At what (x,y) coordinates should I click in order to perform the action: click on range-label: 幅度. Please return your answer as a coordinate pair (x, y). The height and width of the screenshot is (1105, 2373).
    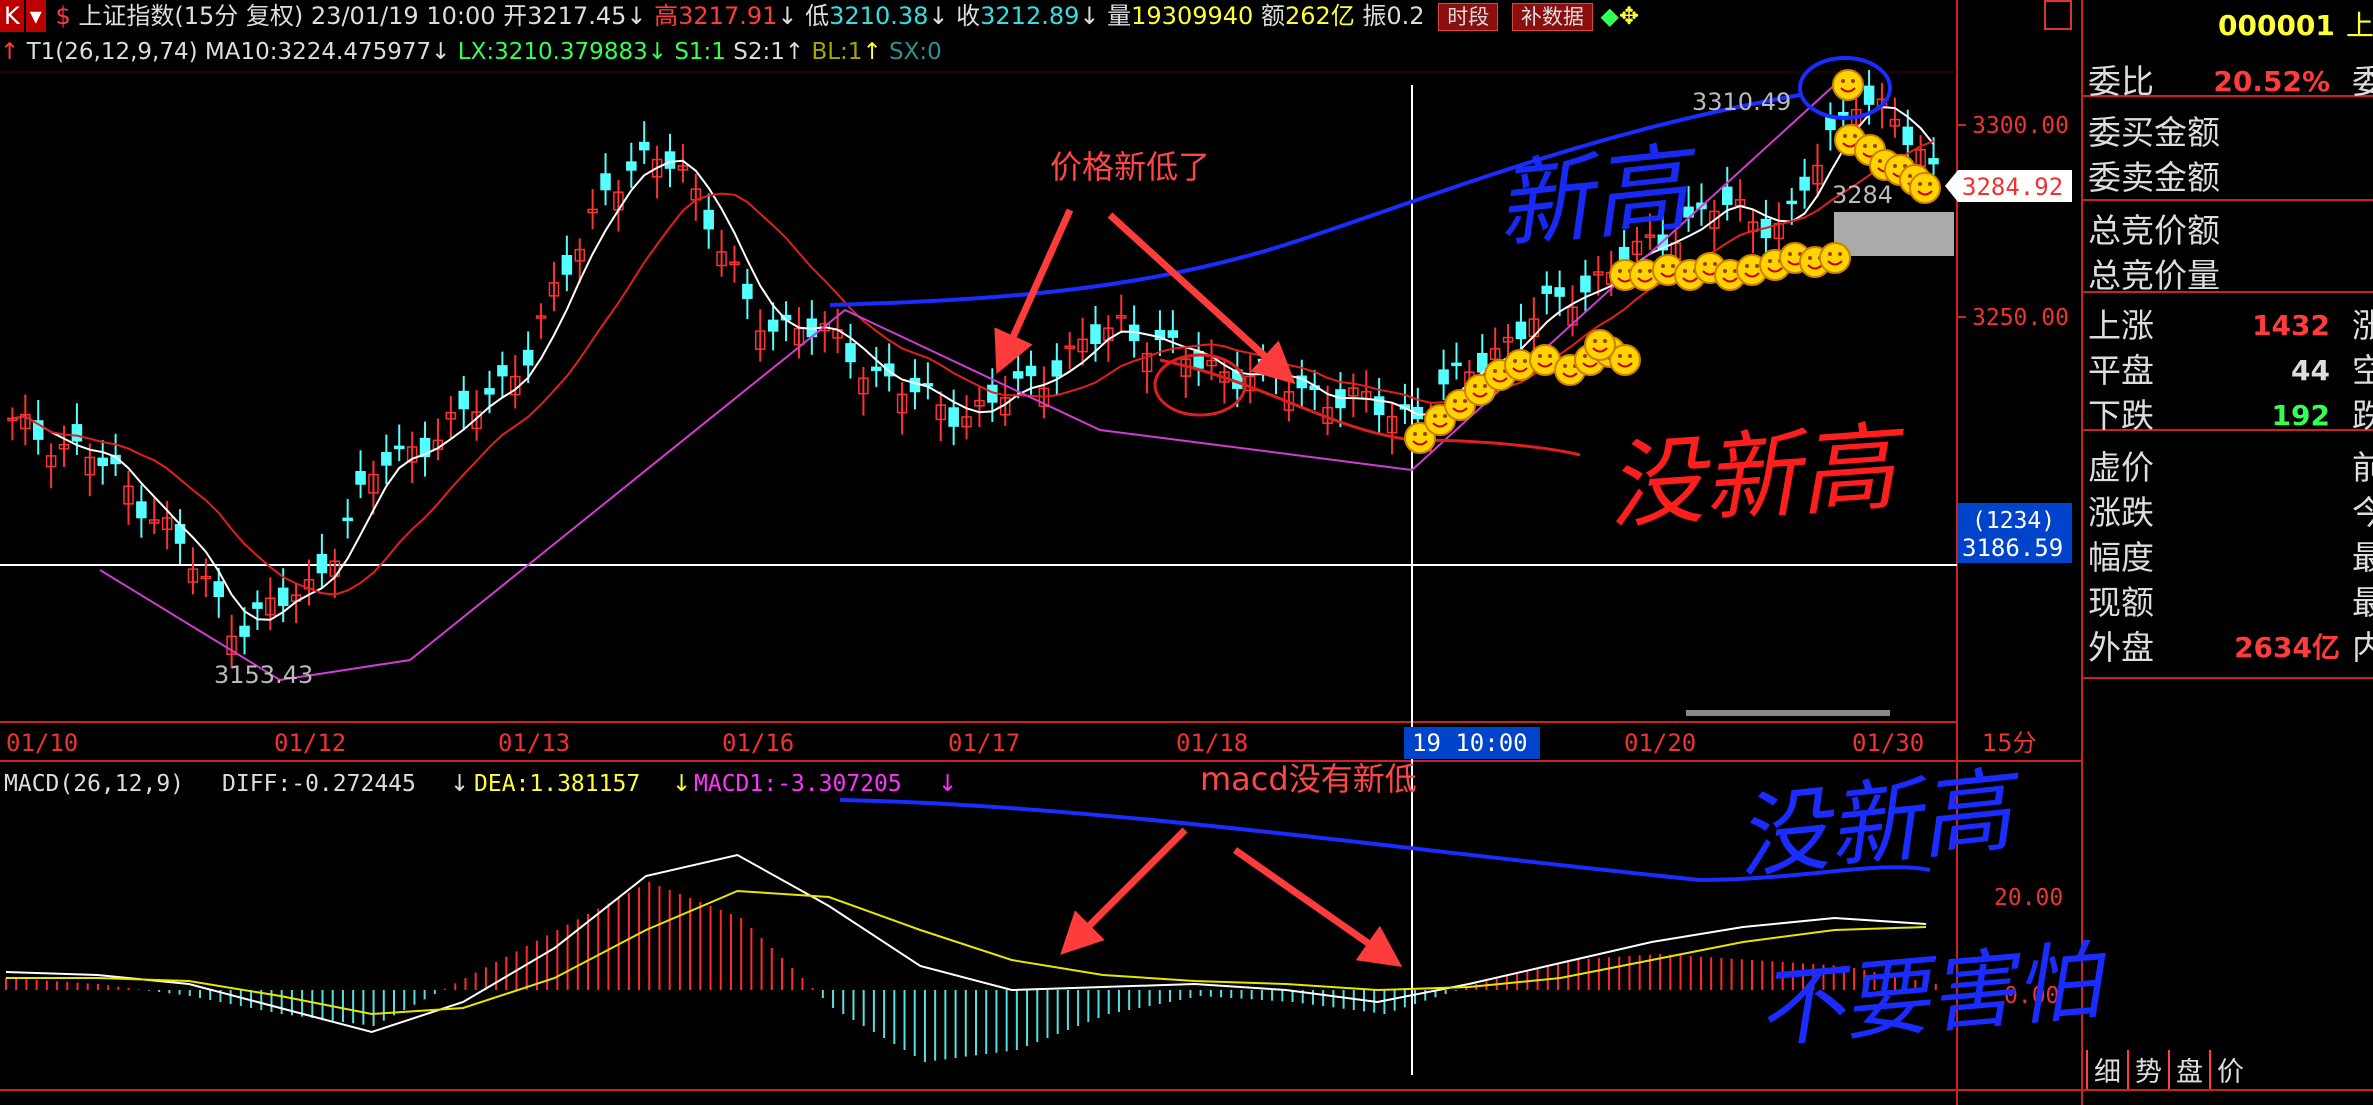
    Looking at the image, I should click on (2121, 557).